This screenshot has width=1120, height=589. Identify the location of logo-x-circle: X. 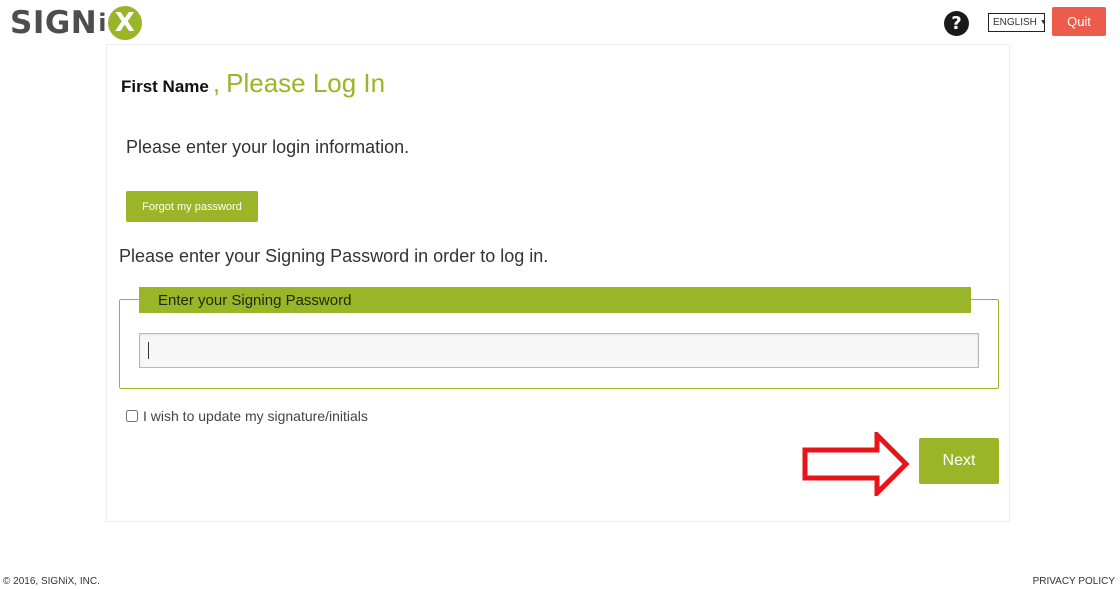
(124, 23).